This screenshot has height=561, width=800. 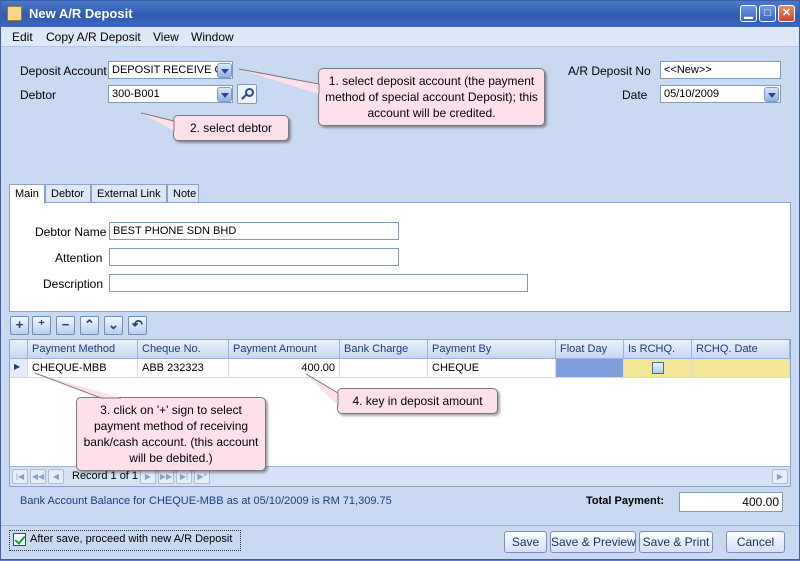 What do you see at coordinates (20, 476) in the screenshot?
I see `first-record-icon: |◀` at bounding box center [20, 476].